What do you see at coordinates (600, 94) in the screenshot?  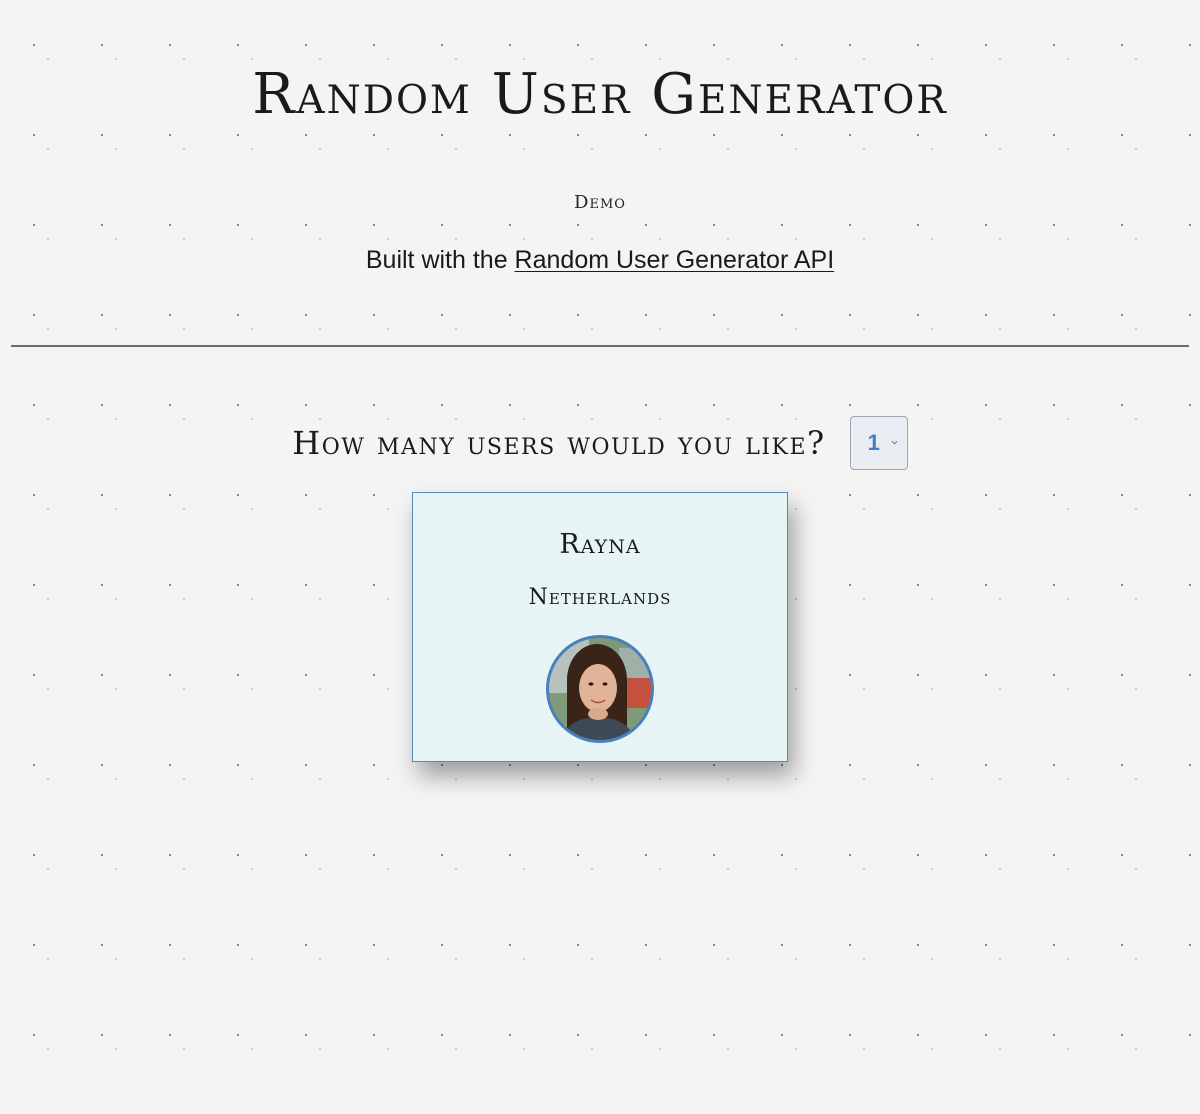 I see `page-title: Random User Generator` at bounding box center [600, 94].